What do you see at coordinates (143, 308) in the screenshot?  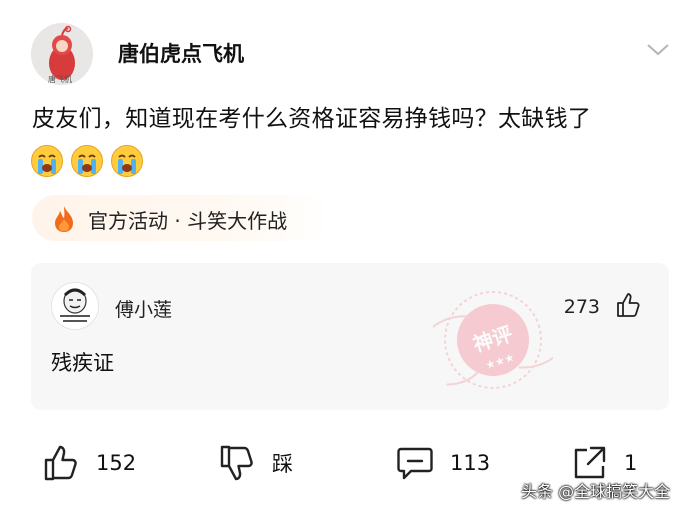 I see `commenter-name: 傅小莲` at bounding box center [143, 308].